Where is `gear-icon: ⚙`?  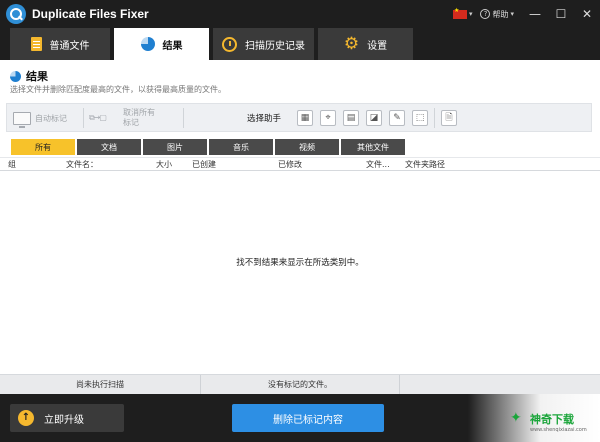
gear-icon: ⚙ is located at coordinates (351, 44).